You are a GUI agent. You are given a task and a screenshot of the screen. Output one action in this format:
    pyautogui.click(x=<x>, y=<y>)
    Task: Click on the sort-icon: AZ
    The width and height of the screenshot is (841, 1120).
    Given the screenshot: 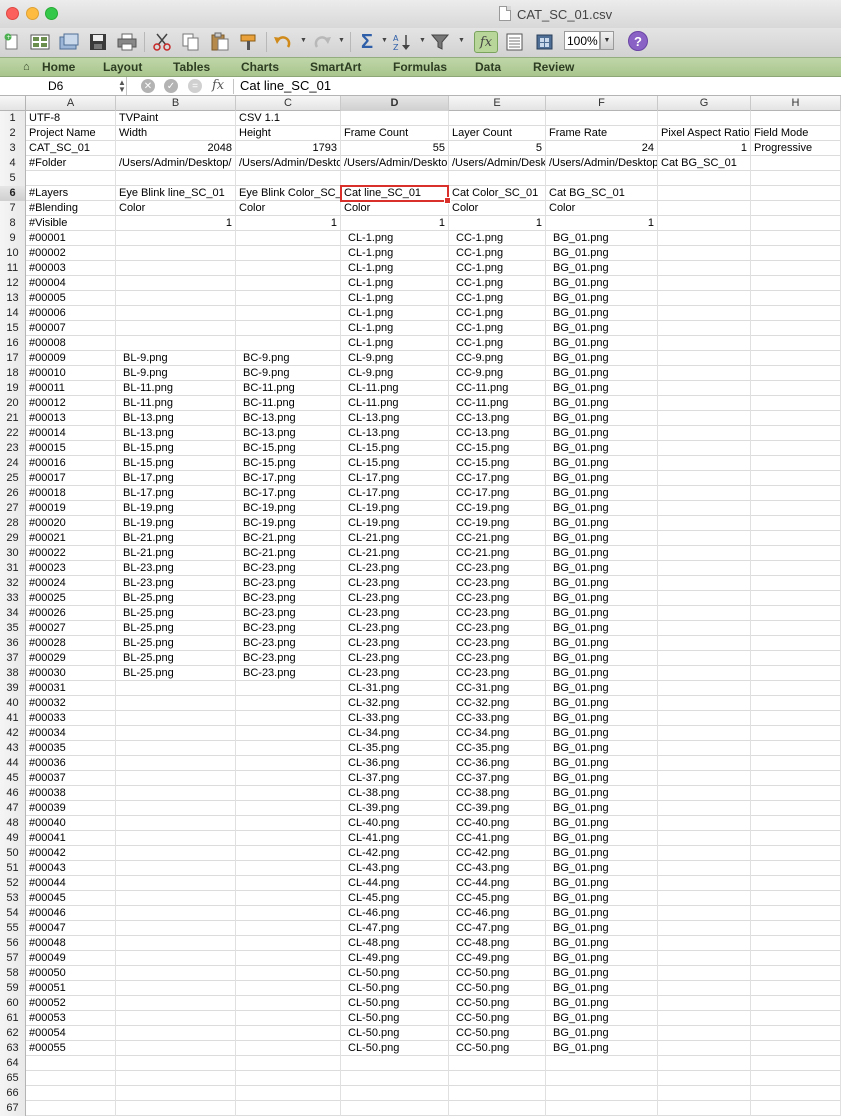 What is the action you would take?
    pyautogui.click(x=403, y=42)
    